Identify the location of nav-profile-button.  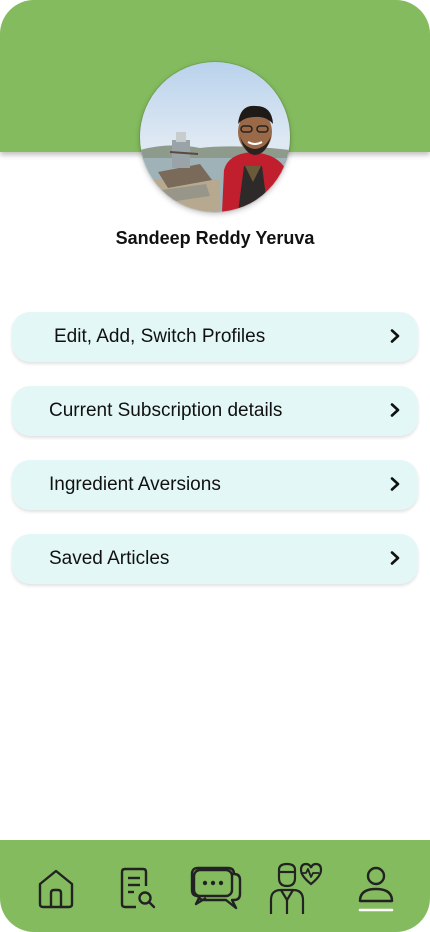
(376, 888).